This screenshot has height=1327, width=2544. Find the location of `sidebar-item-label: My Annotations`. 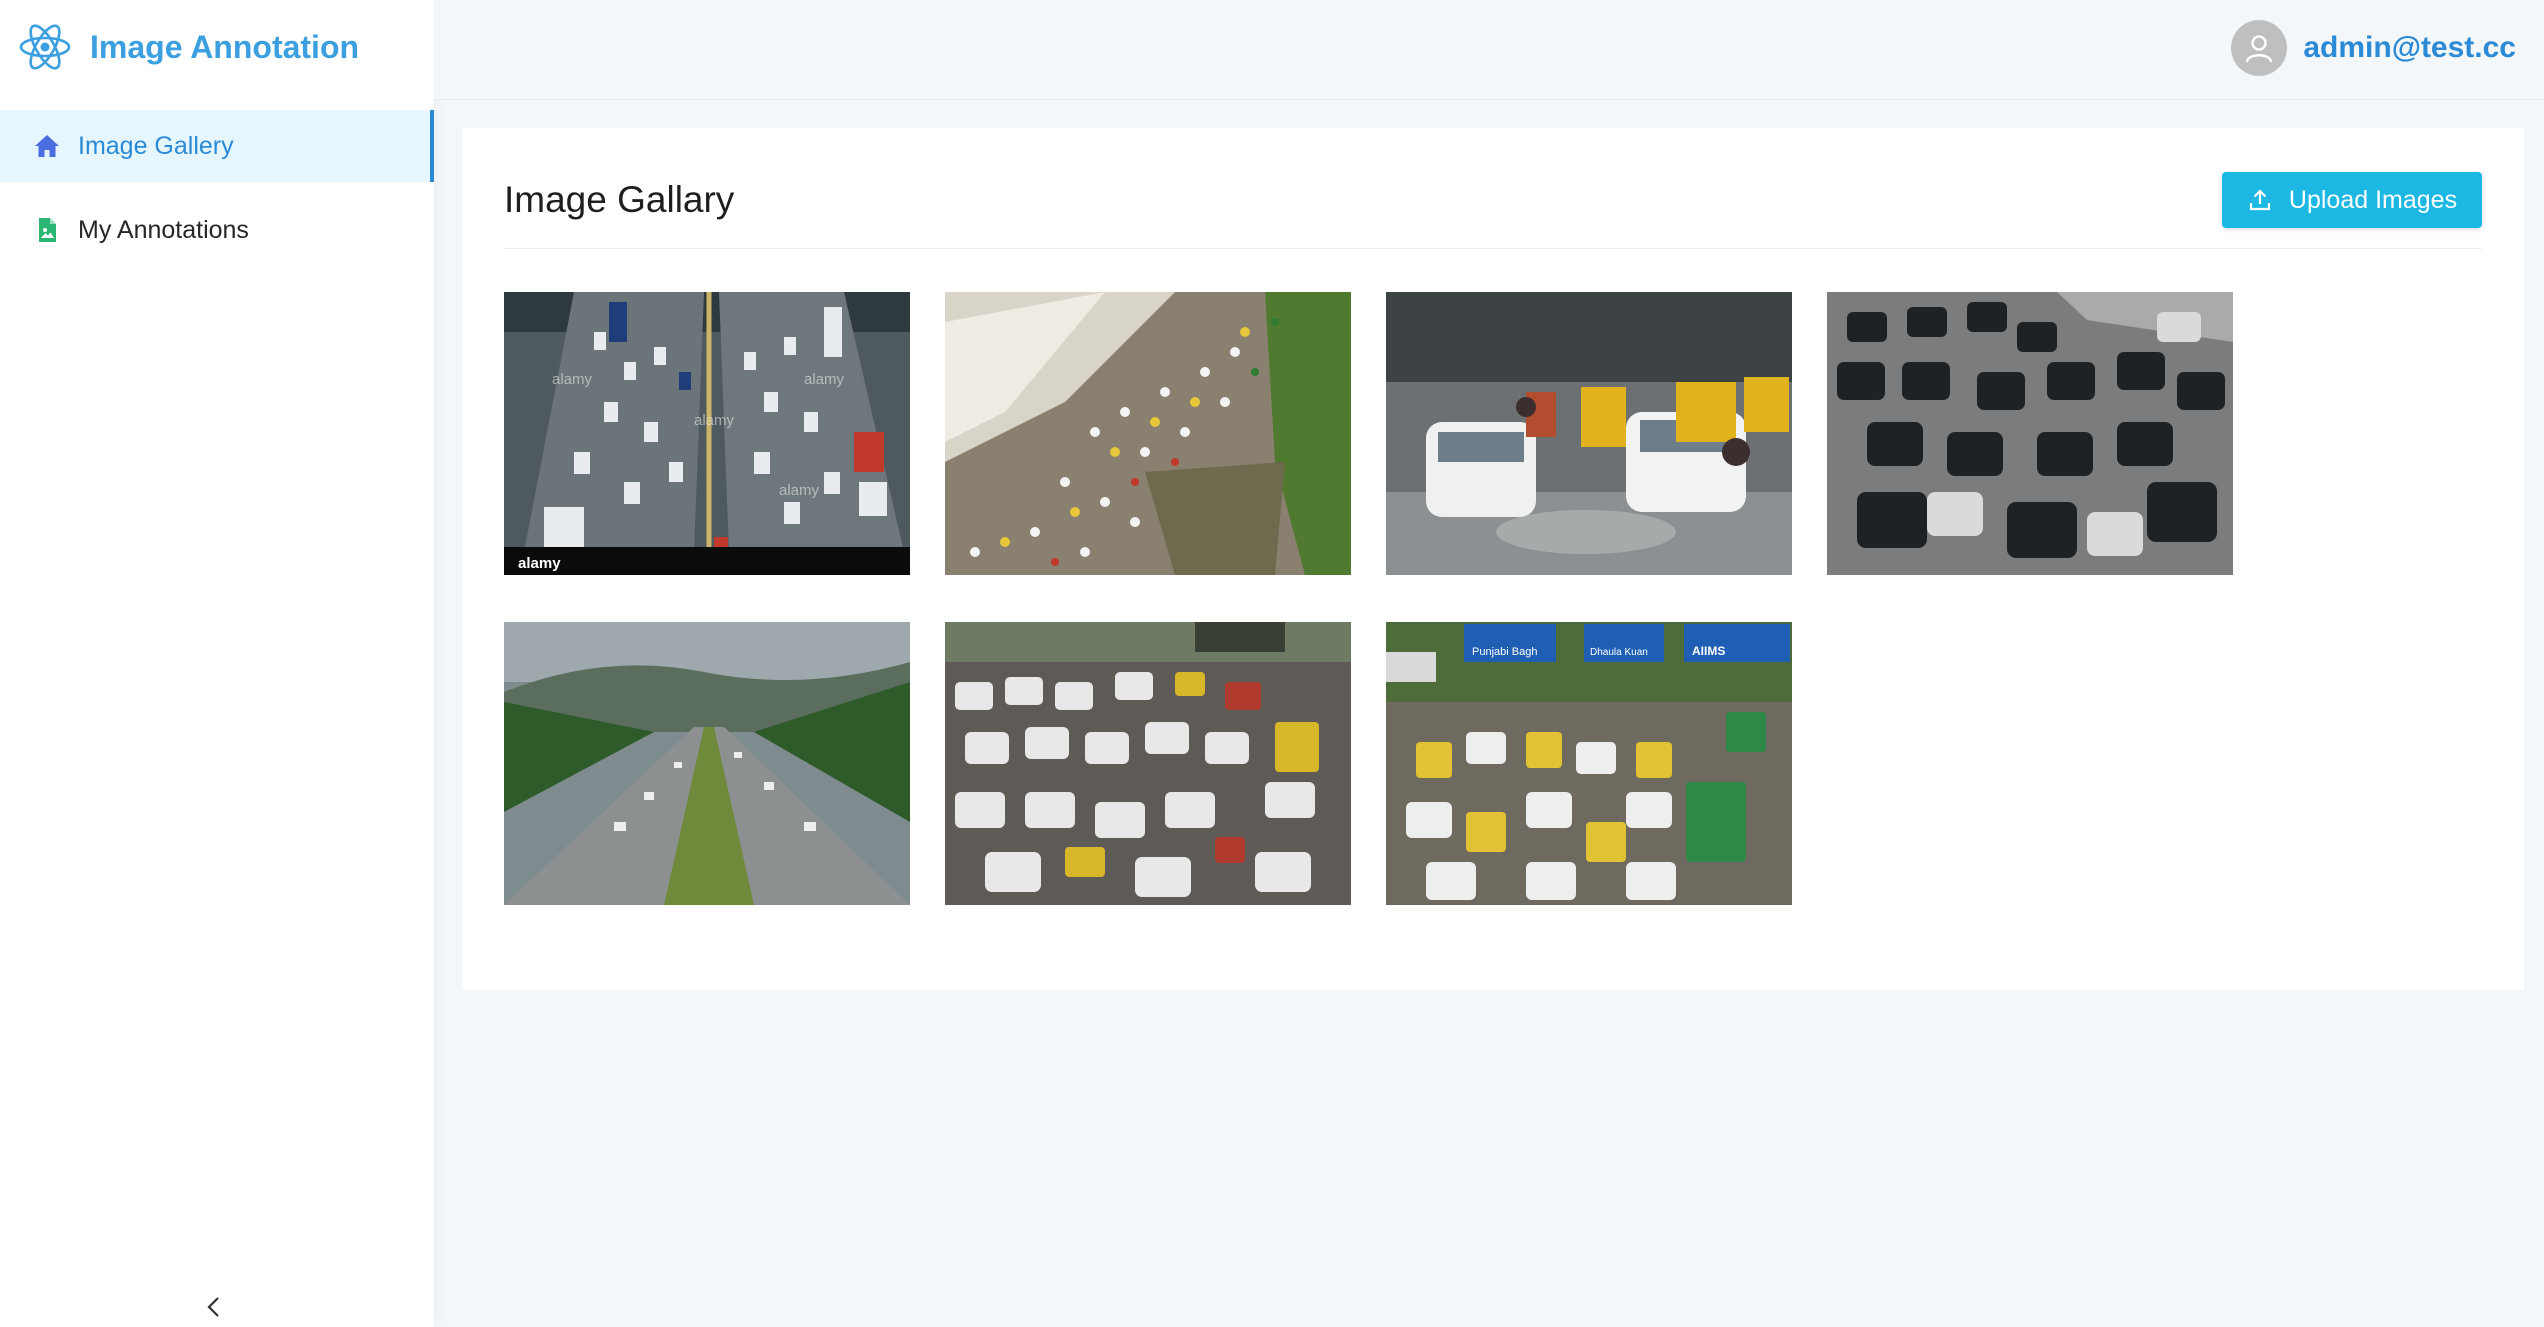

sidebar-item-label: My Annotations is located at coordinates (163, 229).